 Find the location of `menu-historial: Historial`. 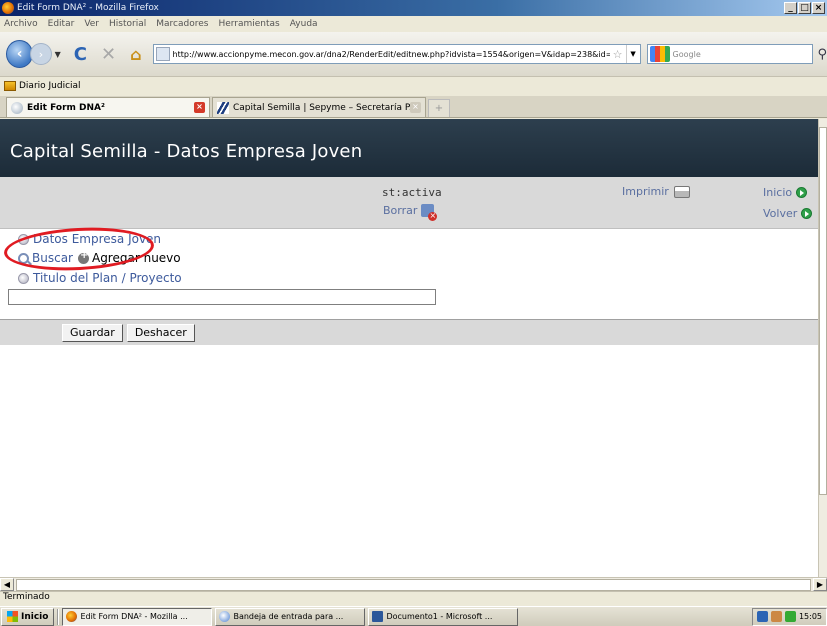

menu-historial: Historial is located at coordinates (127, 24).